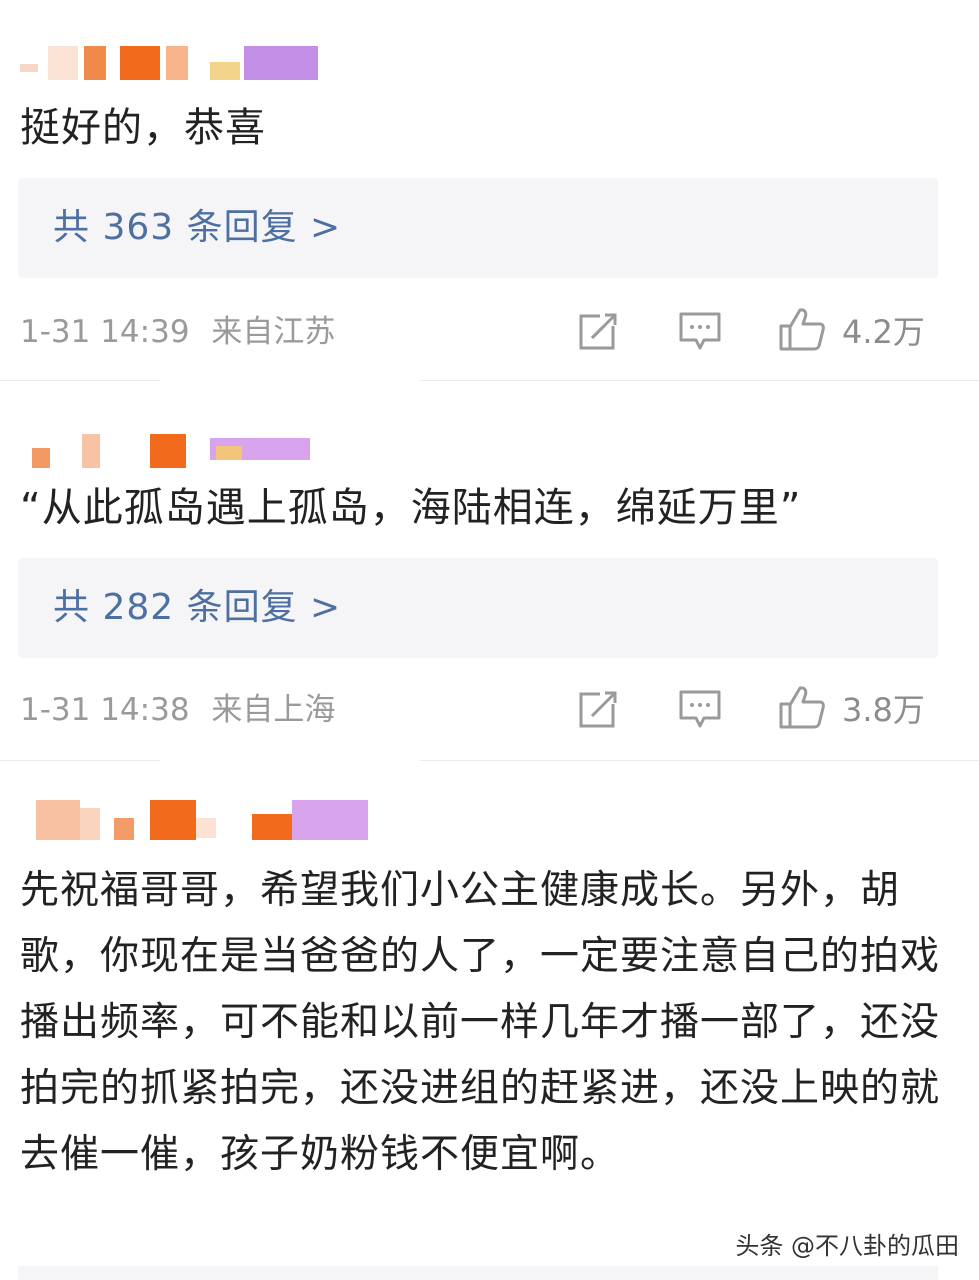 Image resolution: width=979 pixels, height=1280 pixels. What do you see at coordinates (411, 508) in the screenshot?
I see `comment-text: “从此孤岛遇上孤岛，海陆相连，绵延万里”` at bounding box center [411, 508].